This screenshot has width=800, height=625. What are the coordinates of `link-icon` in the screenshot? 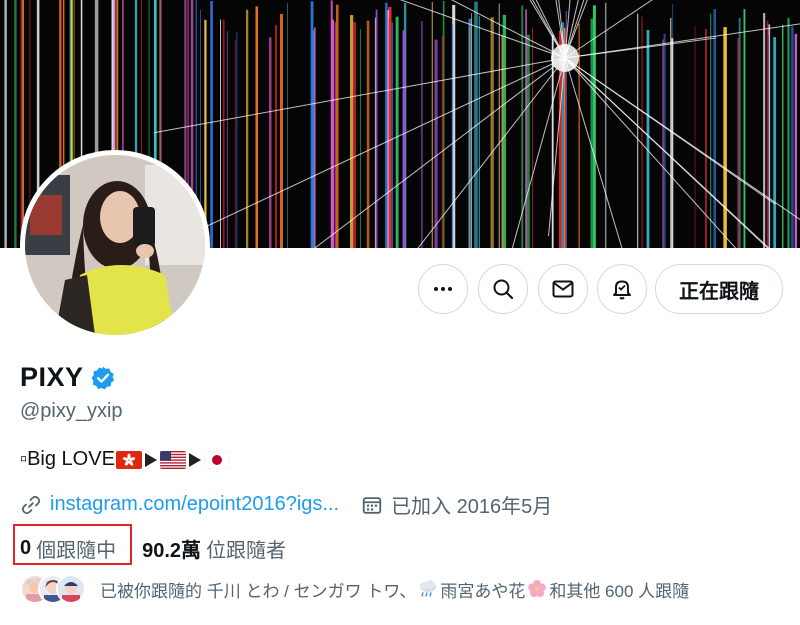 It's located at (31, 504).